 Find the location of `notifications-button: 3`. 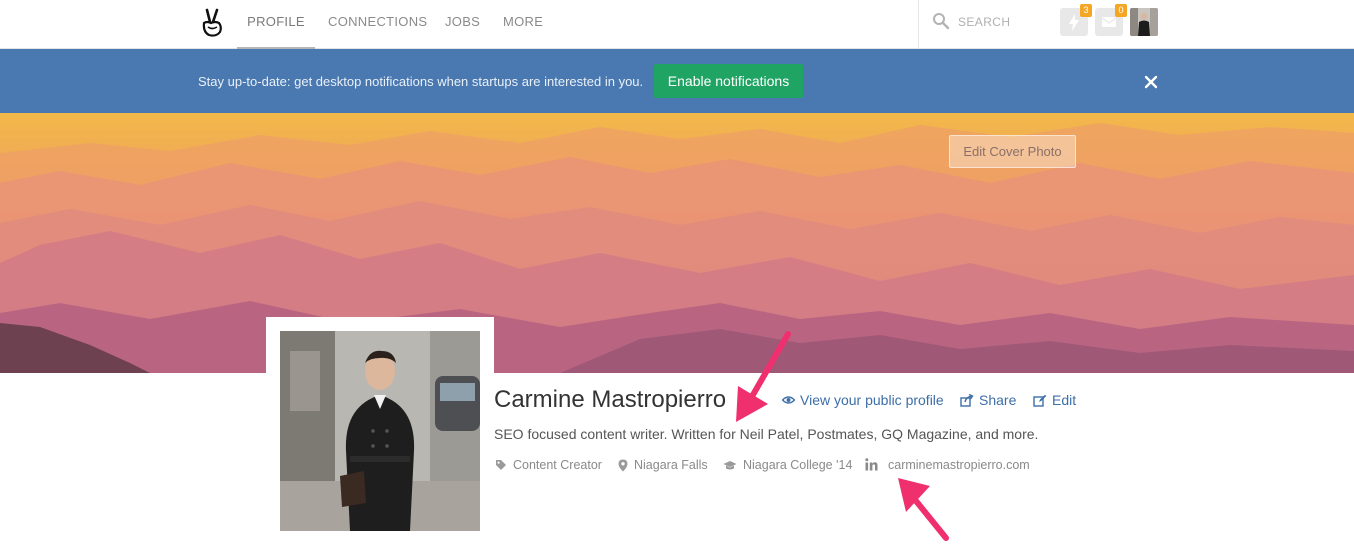

notifications-button: 3 is located at coordinates (1076, 20).